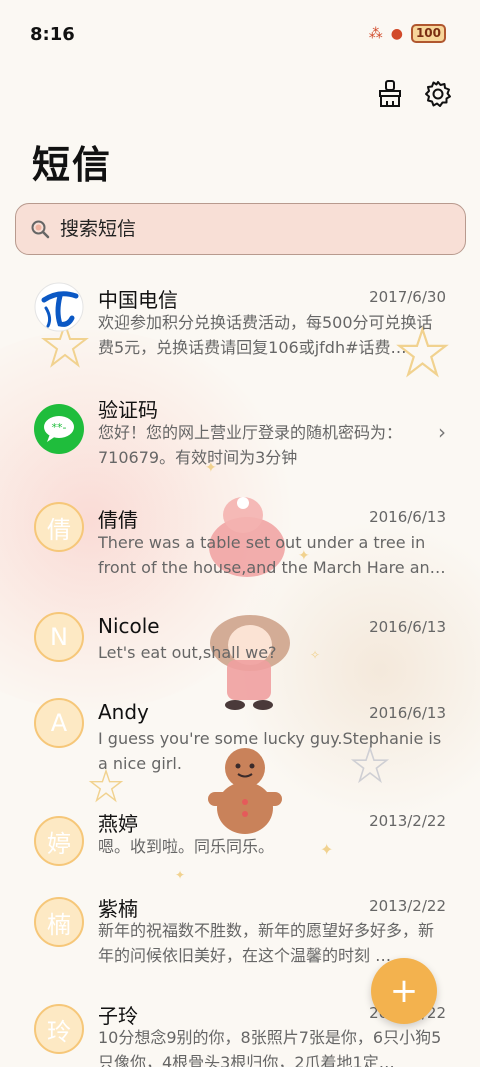 The width and height of the screenshot is (480, 1067). Describe the element at coordinates (59, 637) in the screenshot. I see `avatar: N` at that location.